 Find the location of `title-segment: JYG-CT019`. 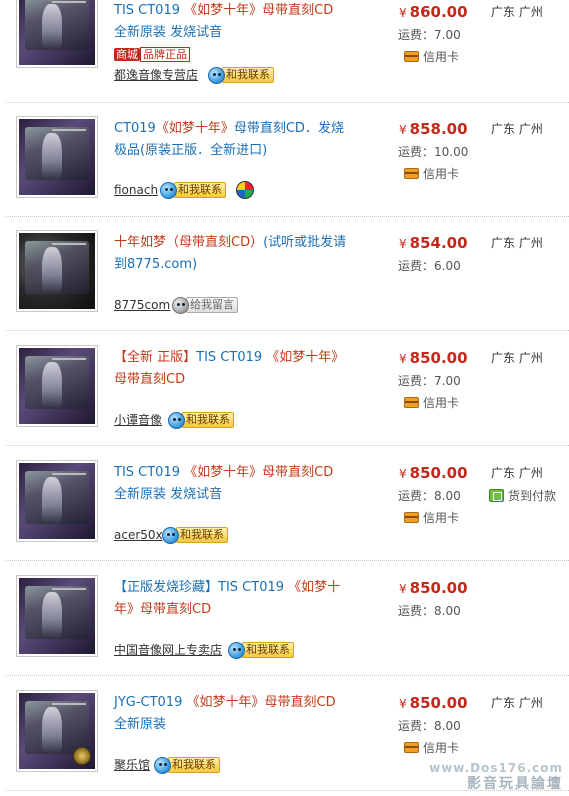

title-segment: JYG-CT019 is located at coordinates (150, 702).